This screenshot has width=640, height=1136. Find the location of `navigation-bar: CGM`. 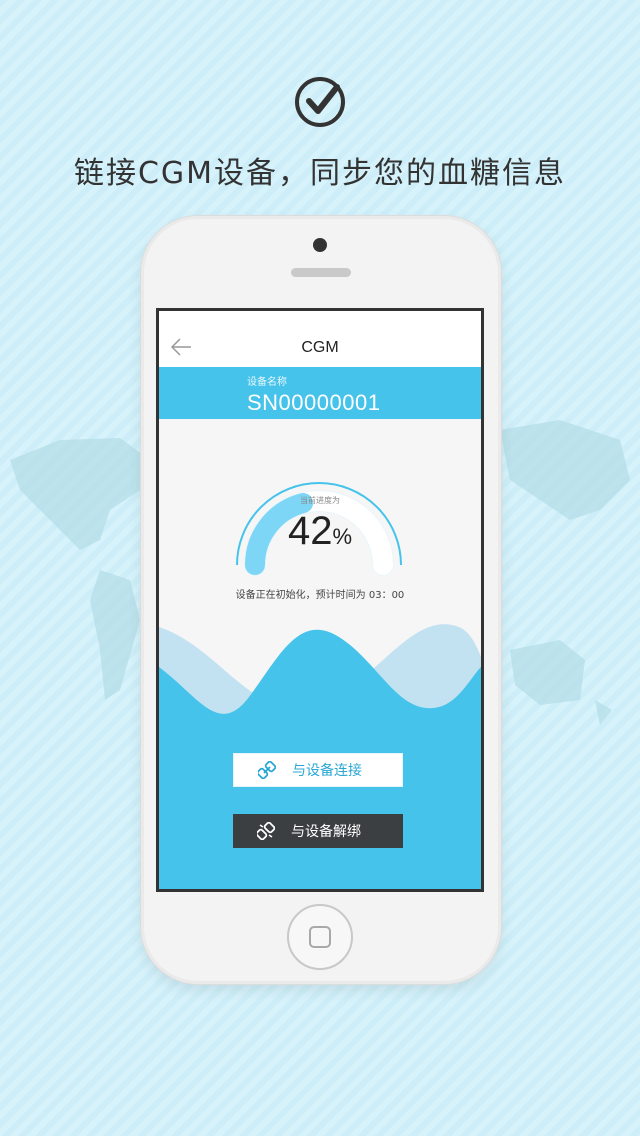

navigation-bar: CGM is located at coordinates (320, 339).